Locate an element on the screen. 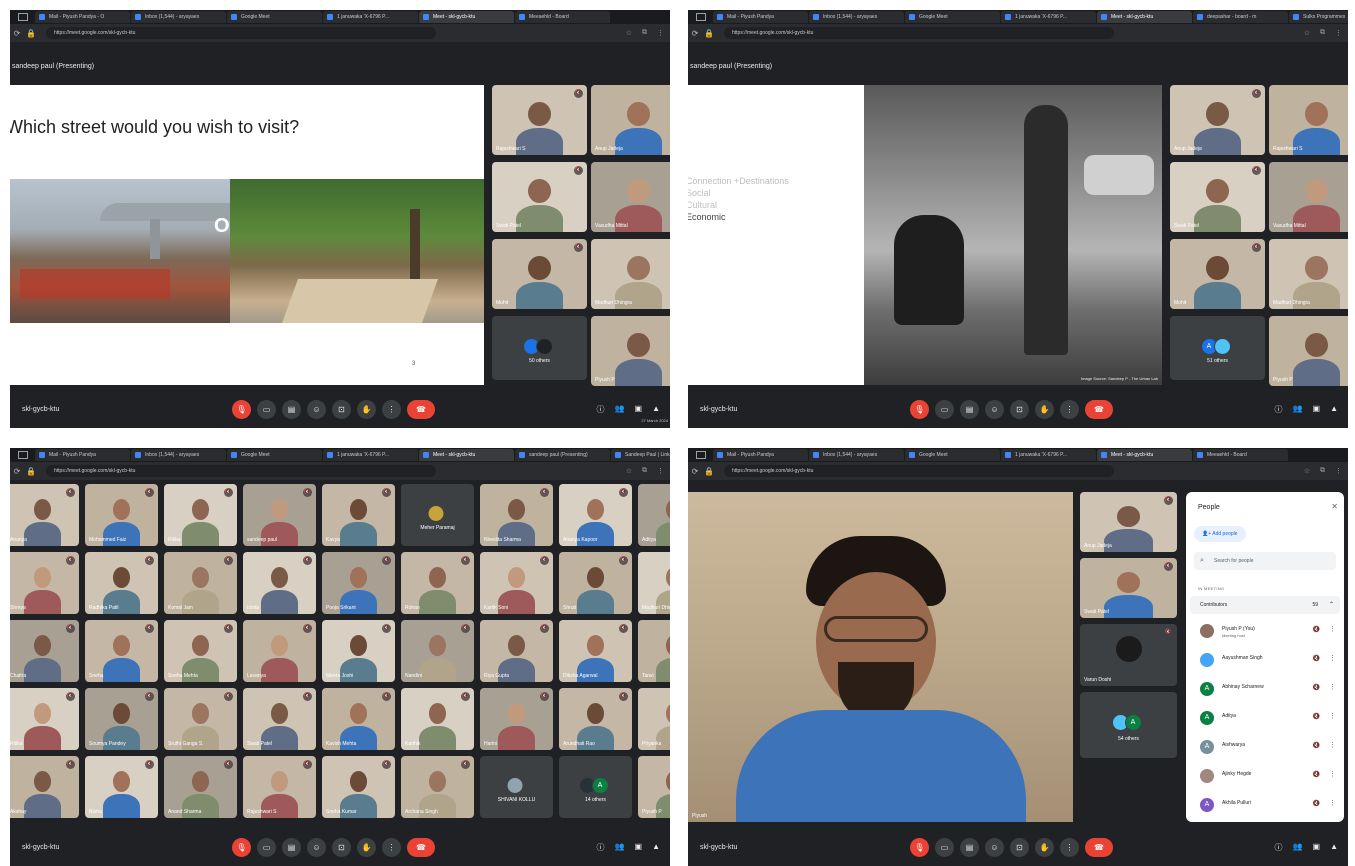 The width and height of the screenshot is (1355, 866). participant-tile: Madhuri Dhingra🔇 is located at coordinates (630, 274).